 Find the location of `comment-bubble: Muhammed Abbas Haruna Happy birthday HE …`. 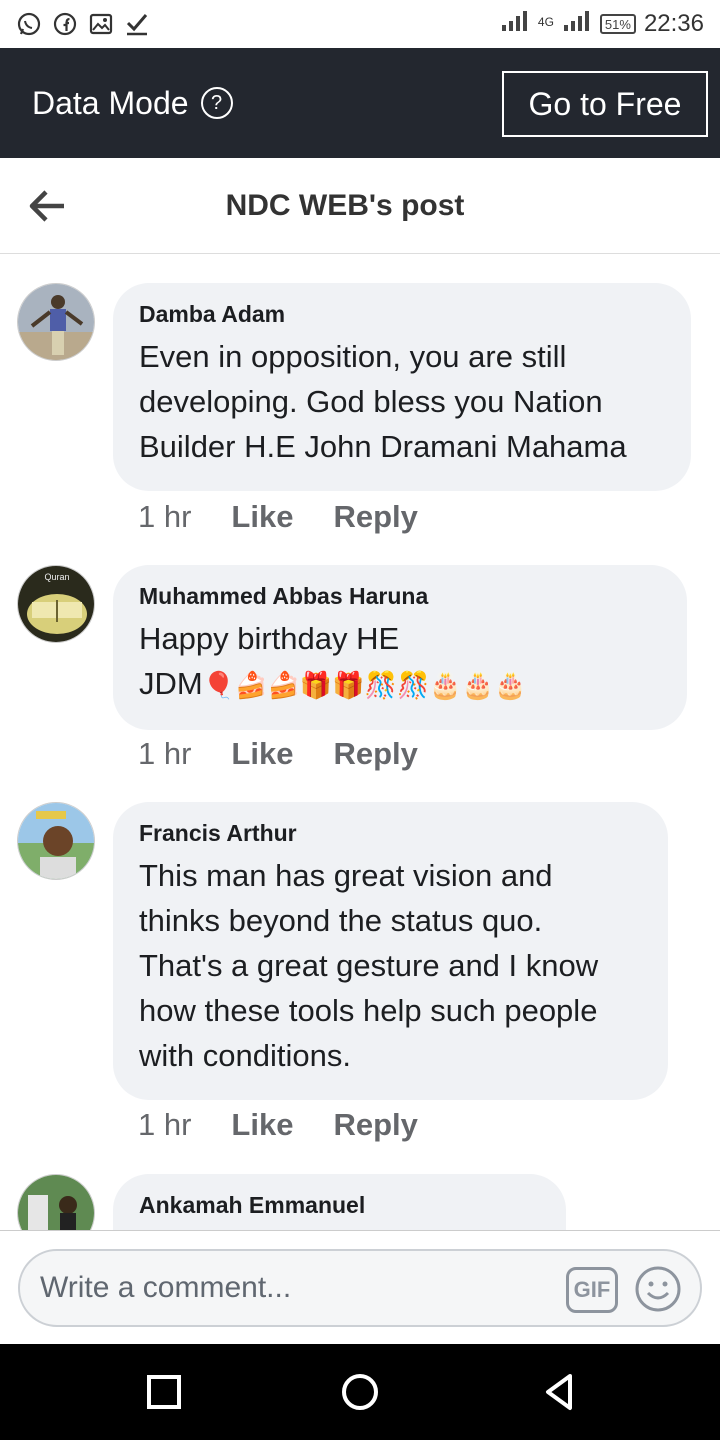

comment-bubble: Muhammed Abbas Haruna Happy birthday HE … is located at coordinates (400, 647).